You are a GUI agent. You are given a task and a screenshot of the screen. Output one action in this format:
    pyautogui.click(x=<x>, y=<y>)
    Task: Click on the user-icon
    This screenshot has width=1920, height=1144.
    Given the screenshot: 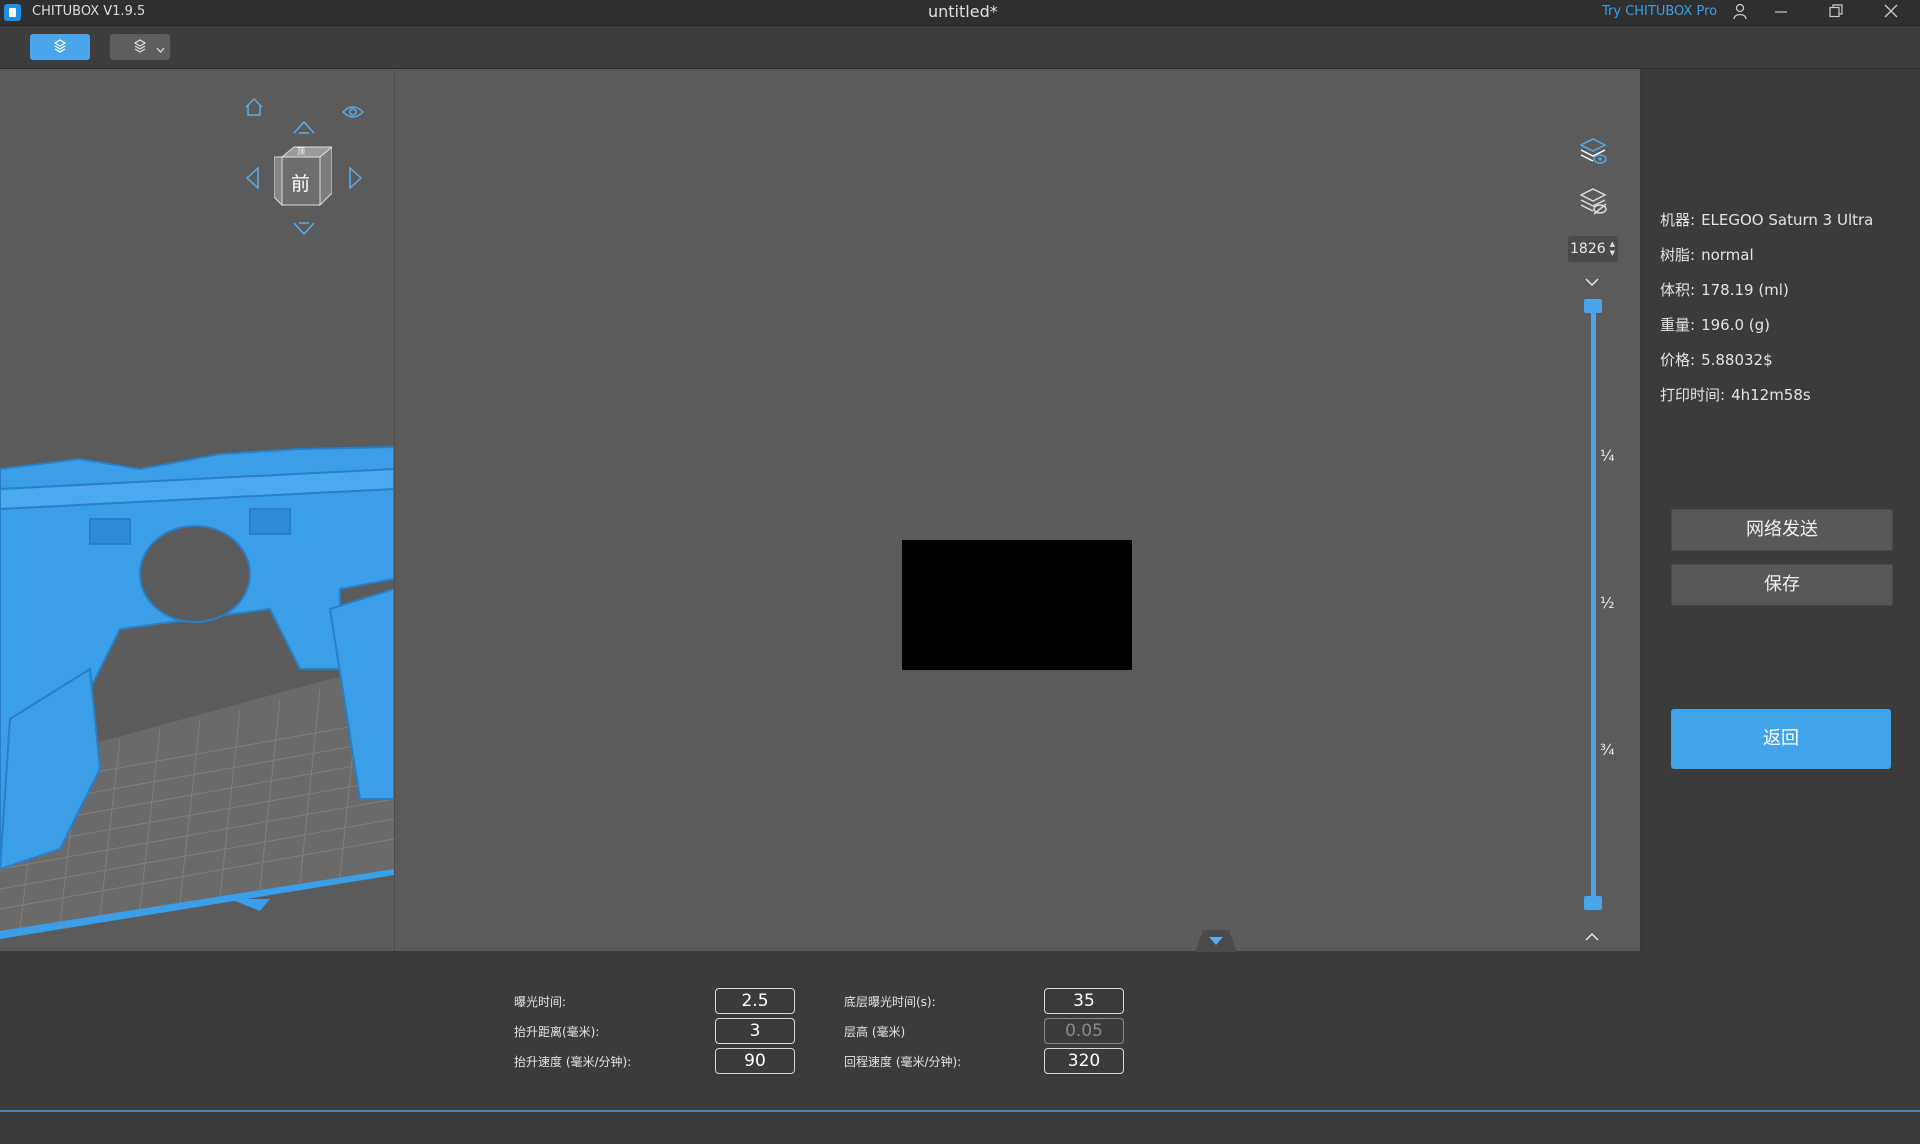 What is the action you would take?
    pyautogui.click(x=1740, y=14)
    